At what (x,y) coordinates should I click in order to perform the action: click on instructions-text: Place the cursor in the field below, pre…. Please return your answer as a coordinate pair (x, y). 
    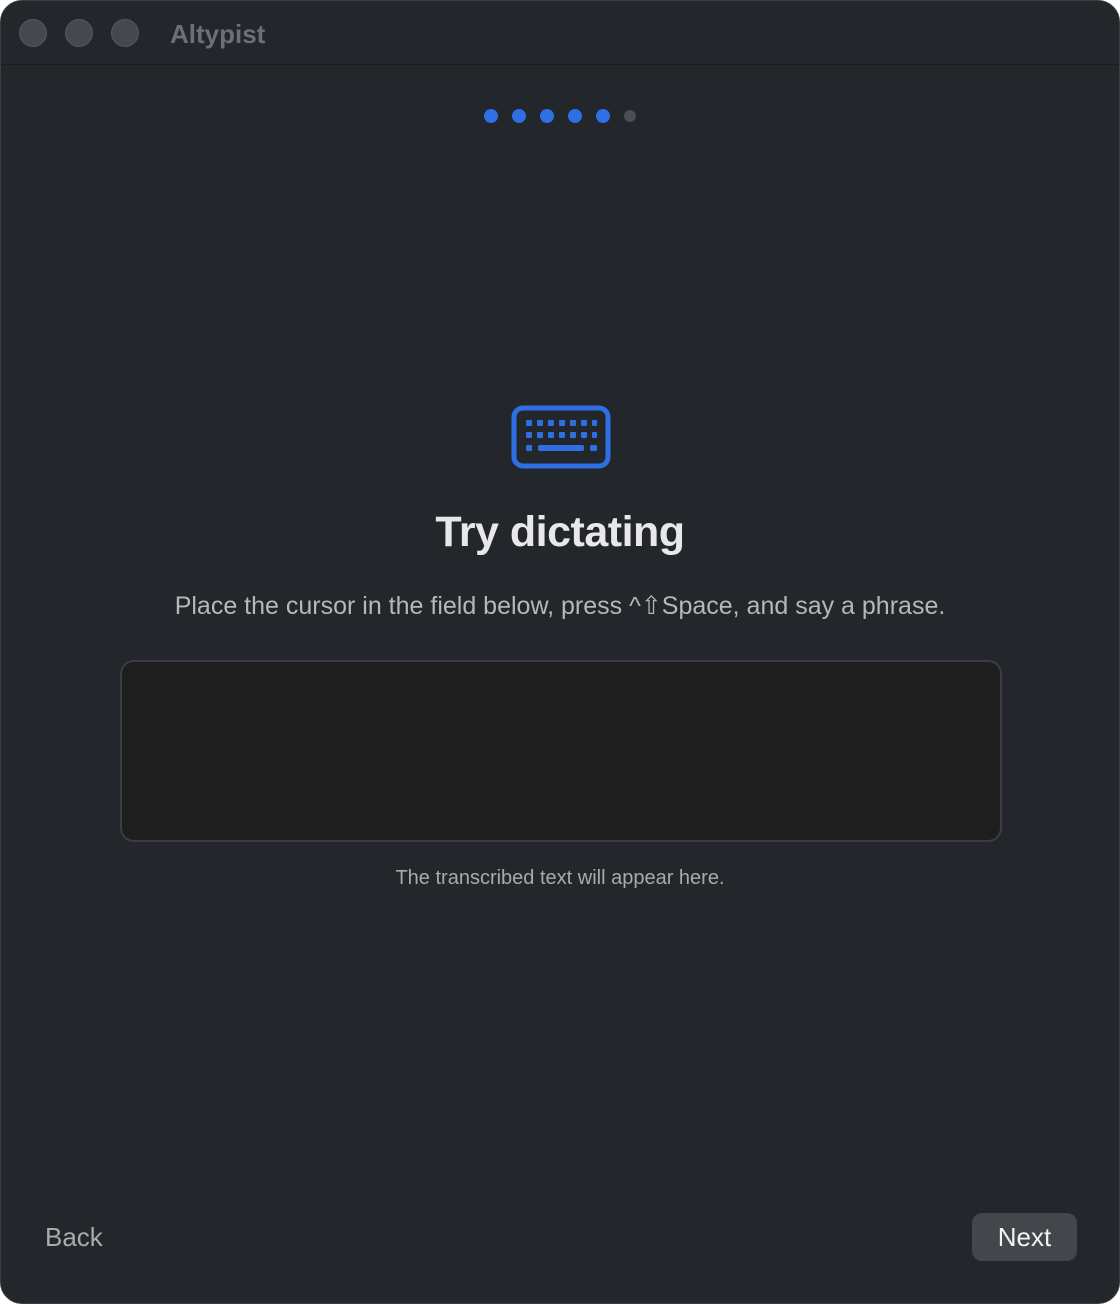
    Looking at the image, I should click on (560, 606).